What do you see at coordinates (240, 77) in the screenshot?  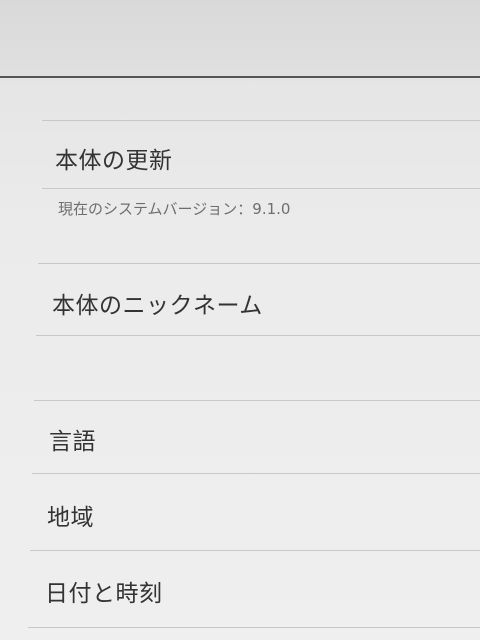 I see `header-divider` at bounding box center [240, 77].